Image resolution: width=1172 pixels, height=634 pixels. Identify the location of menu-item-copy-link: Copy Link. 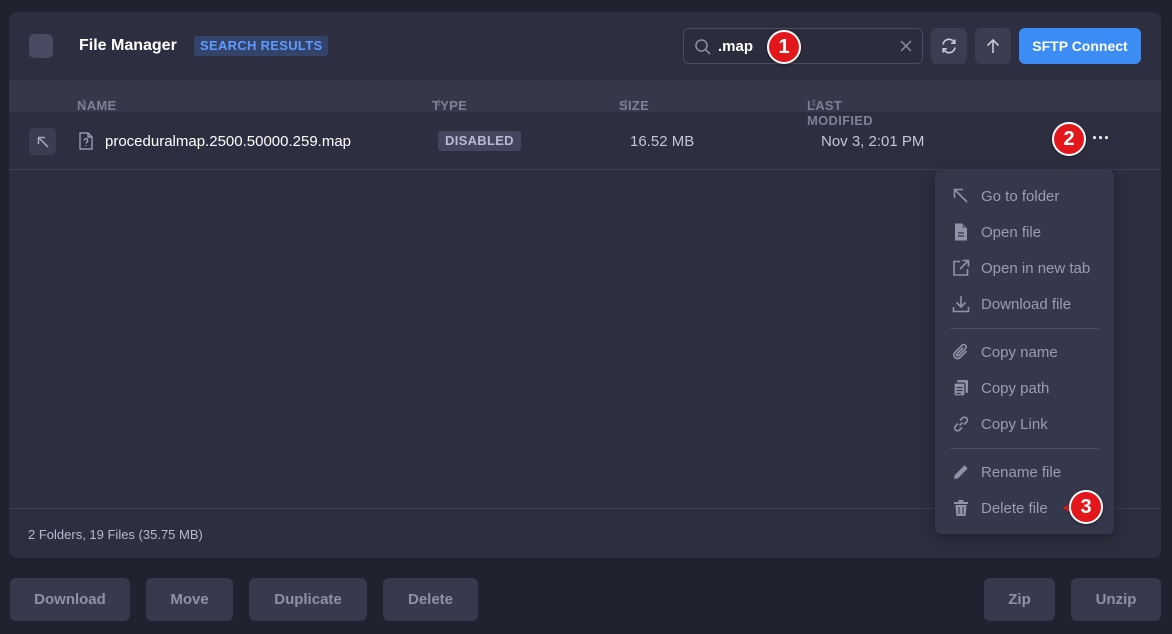
(1024, 424).